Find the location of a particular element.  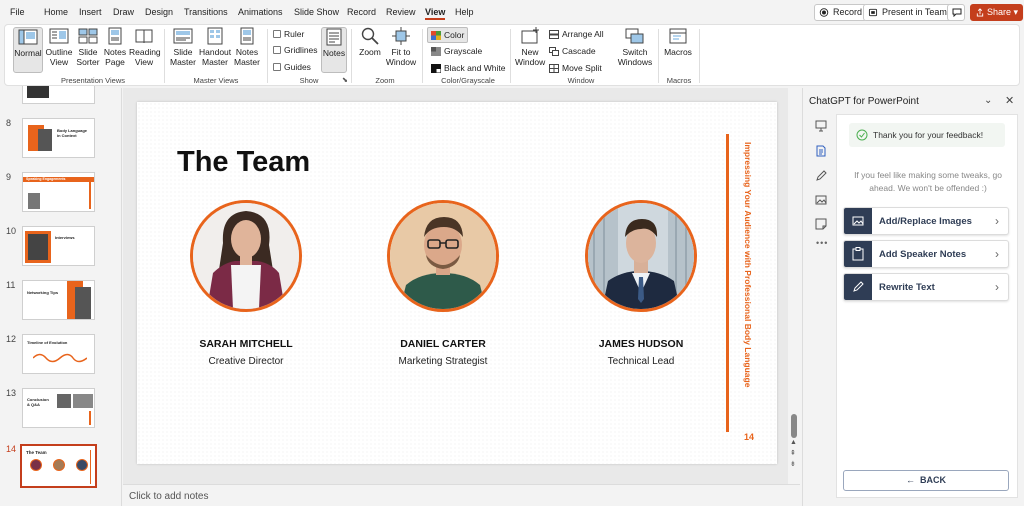

portrait-man-glasses-image is located at coordinates (443, 256).